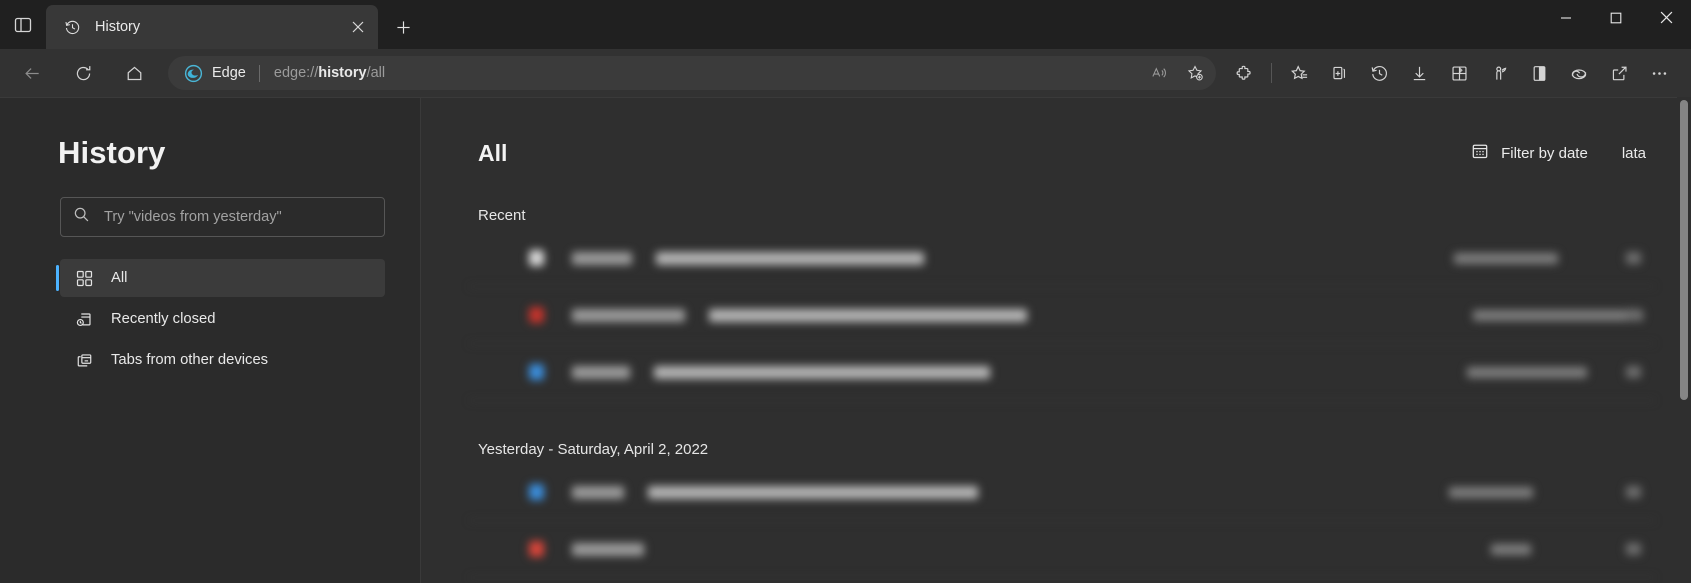 This screenshot has width=1691, height=583. What do you see at coordinates (1177, 73) in the screenshot?
I see `omnibox-actions` at bounding box center [1177, 73].